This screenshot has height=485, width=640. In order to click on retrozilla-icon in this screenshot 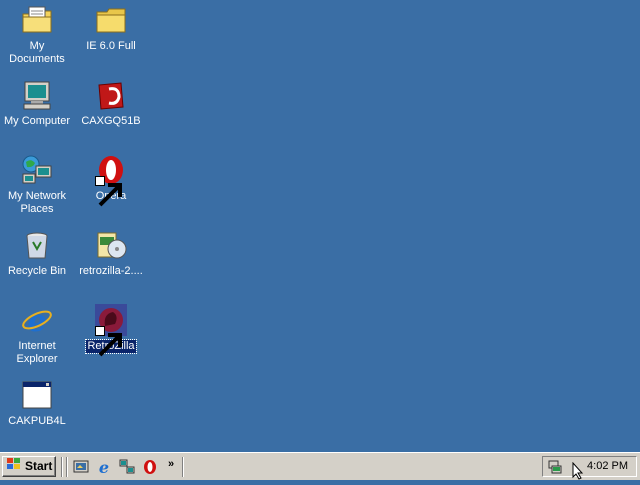, I will do `click(111, 330)`.